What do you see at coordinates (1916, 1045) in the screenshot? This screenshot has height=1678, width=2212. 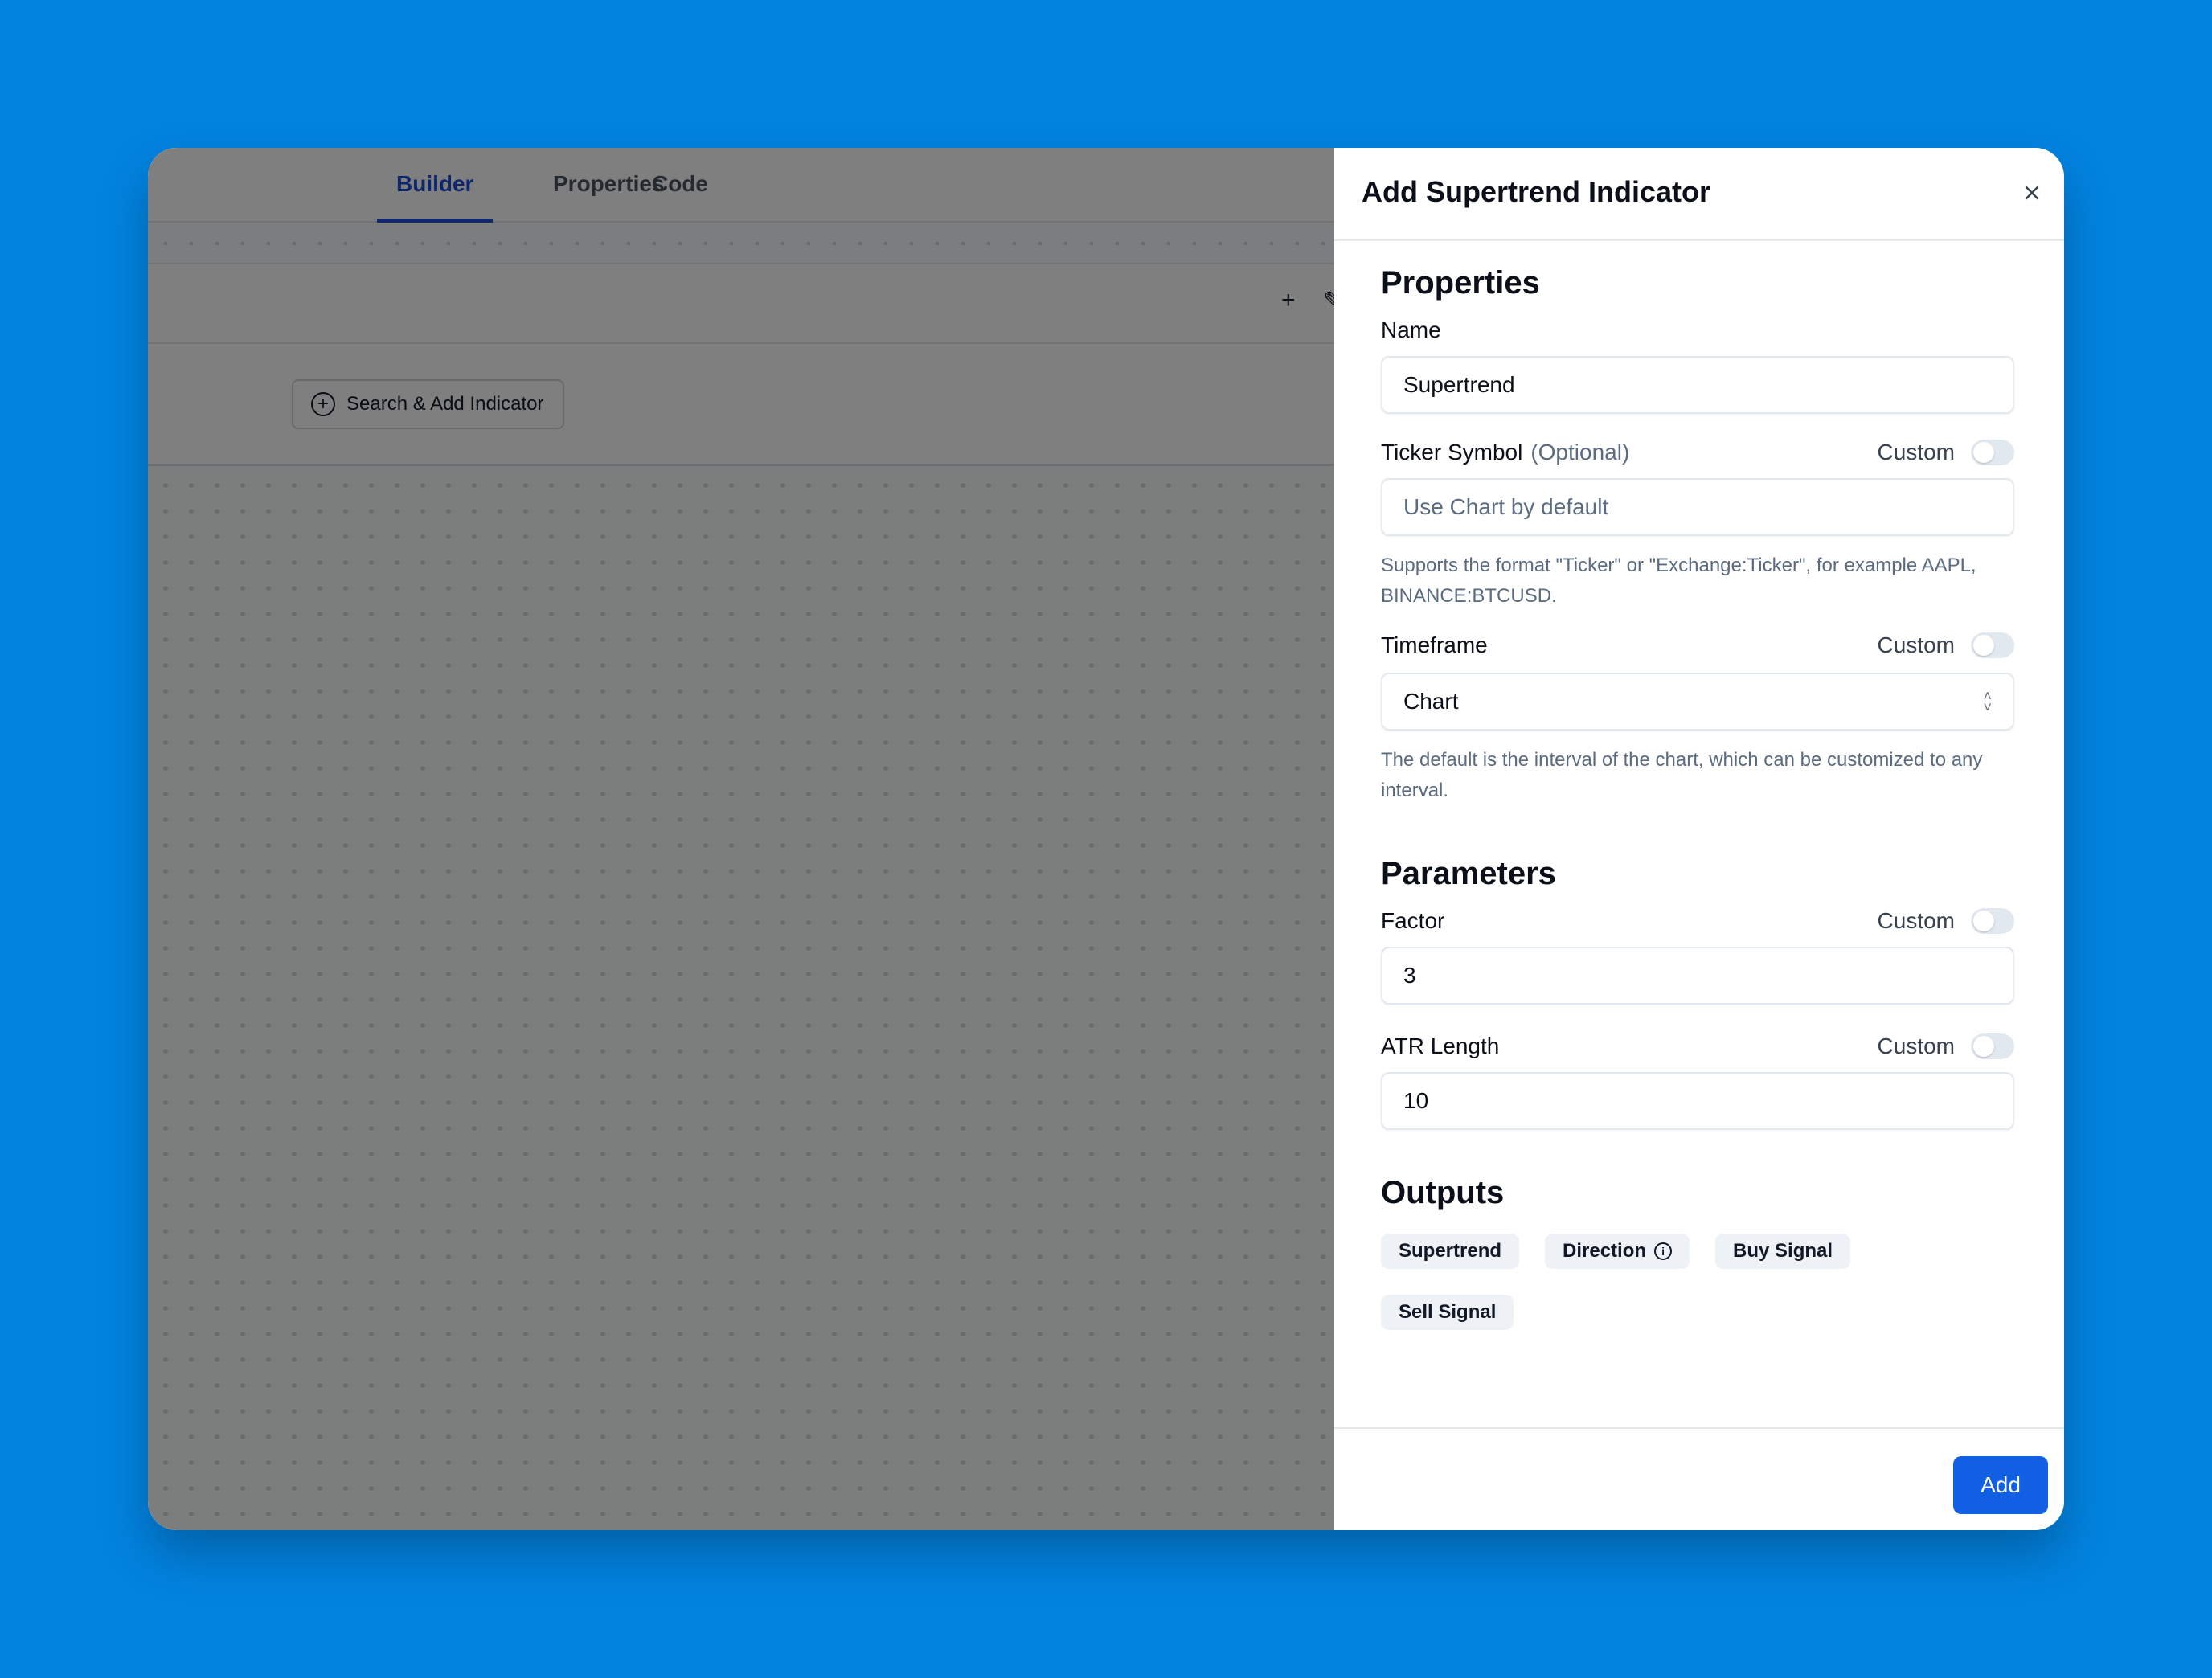 I see `atr-length-custom-label: Custom` at bounding box center [1916, 1045].